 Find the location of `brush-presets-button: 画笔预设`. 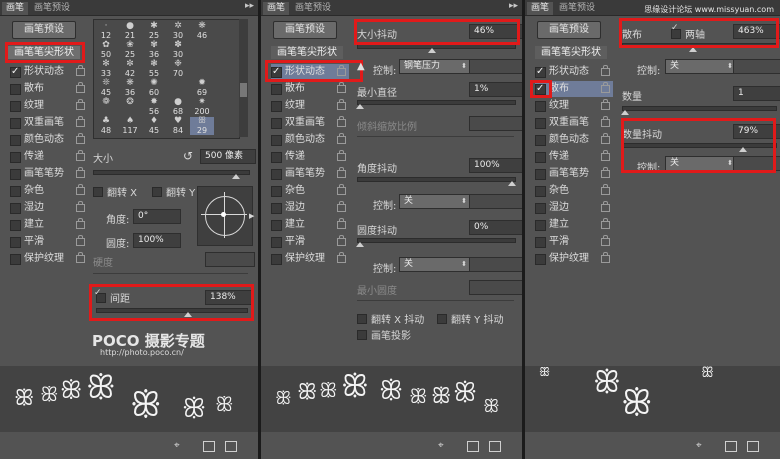

brush-presets-button: 画笔预设 is located at coordinates (305, 30).